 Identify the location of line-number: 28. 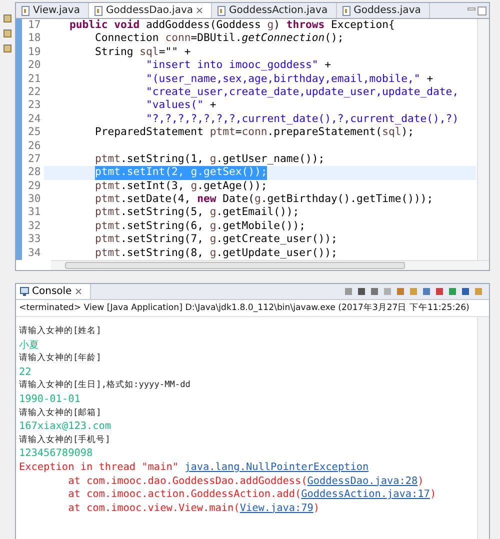
(33, 173).